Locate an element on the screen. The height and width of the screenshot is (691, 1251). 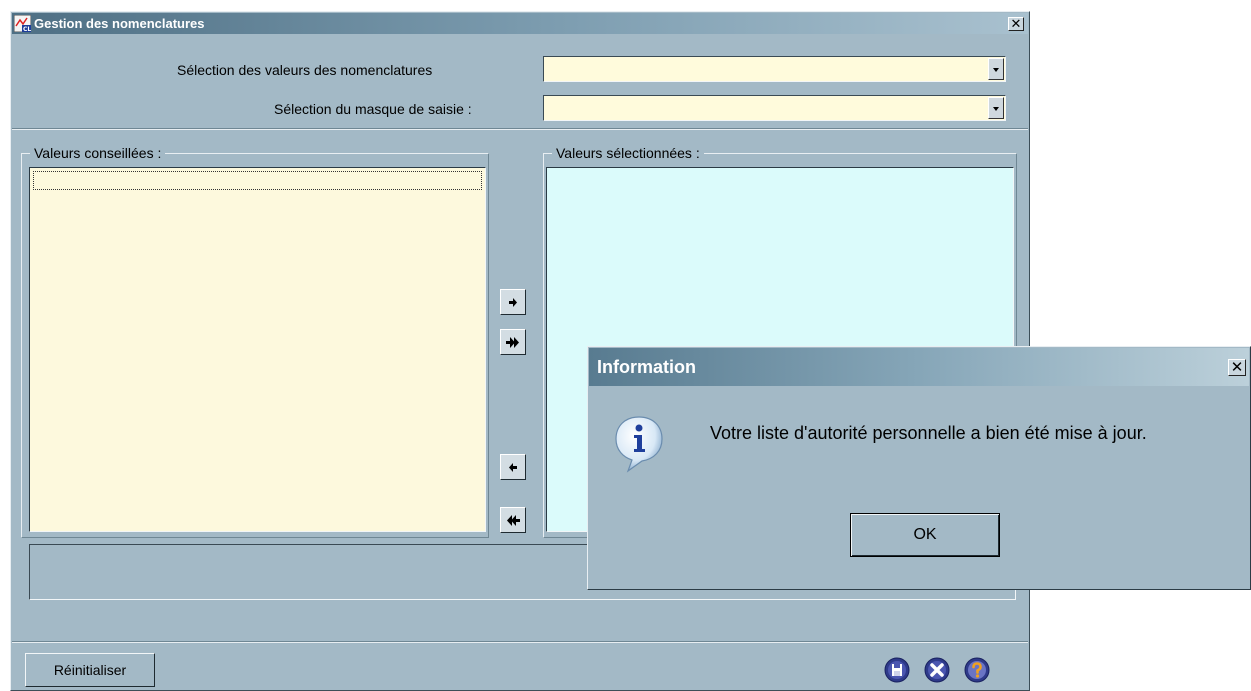
help-icon is located at coordinates (977, 670).